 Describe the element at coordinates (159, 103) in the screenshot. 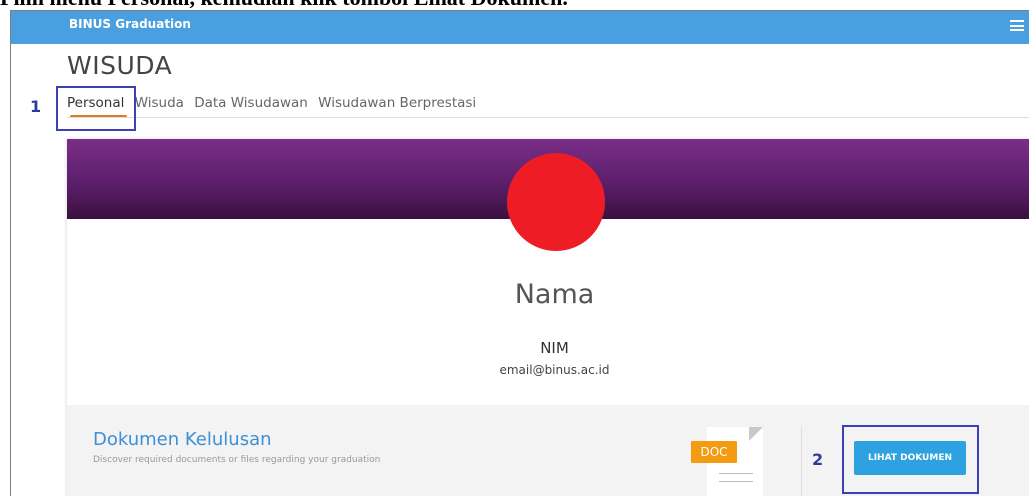

I see `tab-wisuda: Wisuda` at that location.